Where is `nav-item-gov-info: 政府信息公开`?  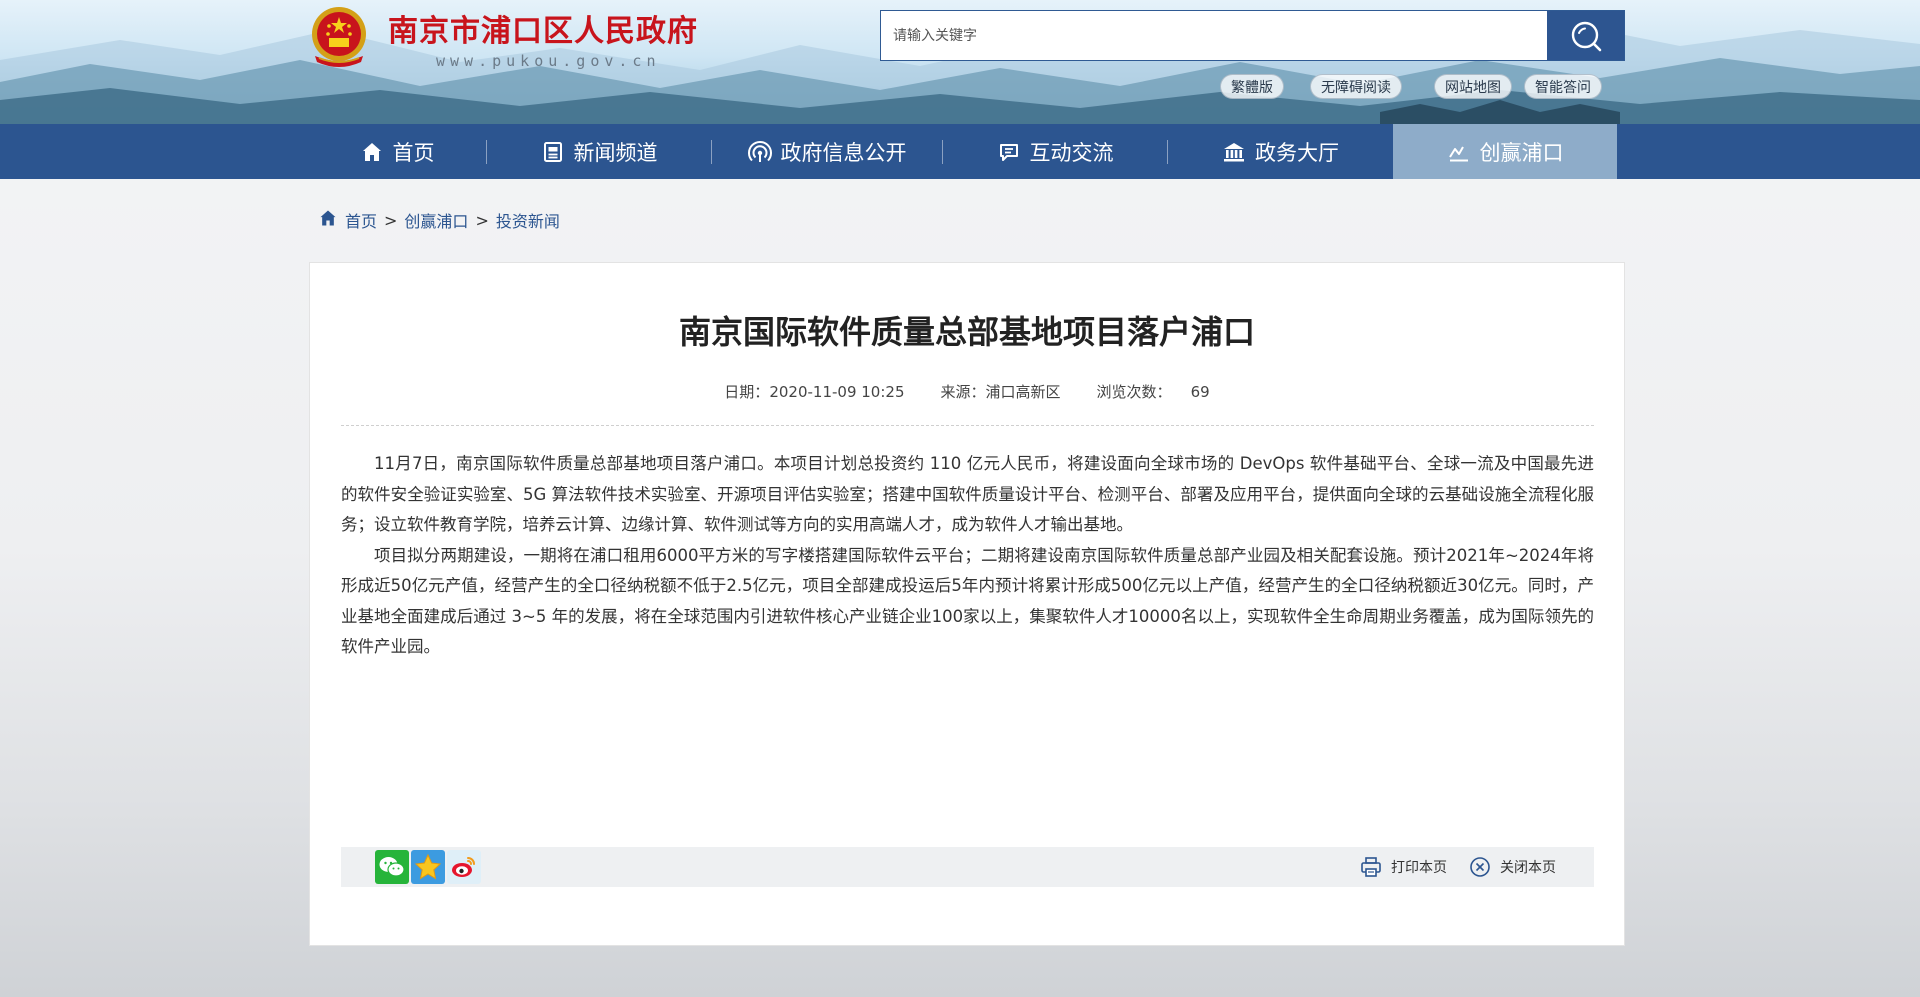
nav-item-gov-info: 政府信息公开 is located at coordinates (827, 151).